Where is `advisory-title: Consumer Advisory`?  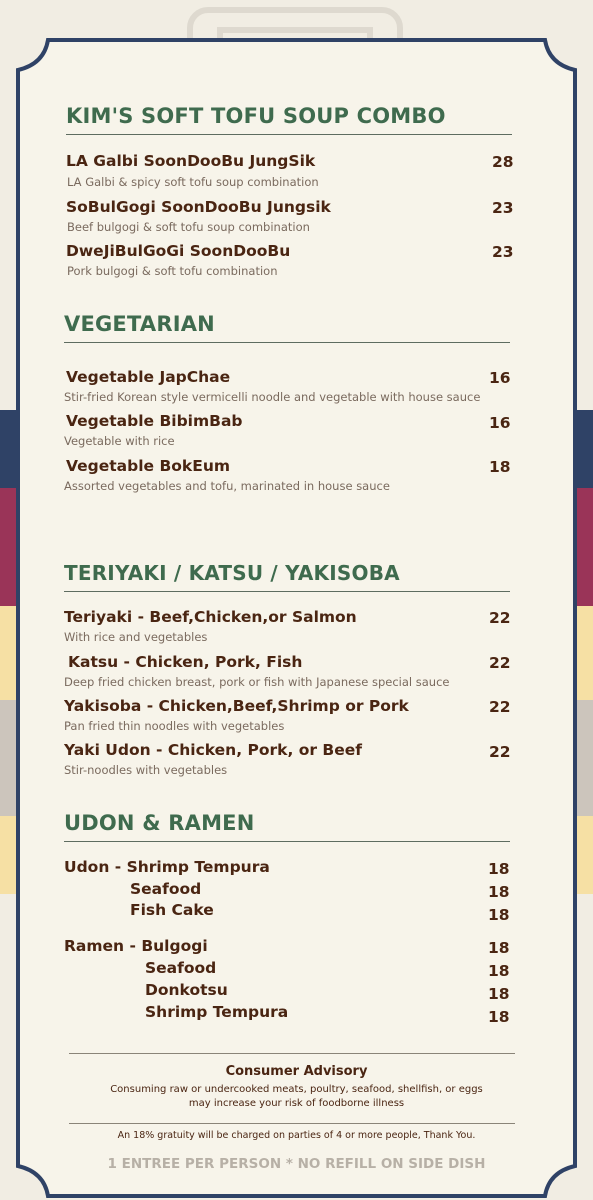 advisory-title: Consumer Advisory is located at coordinates (296, 1071).